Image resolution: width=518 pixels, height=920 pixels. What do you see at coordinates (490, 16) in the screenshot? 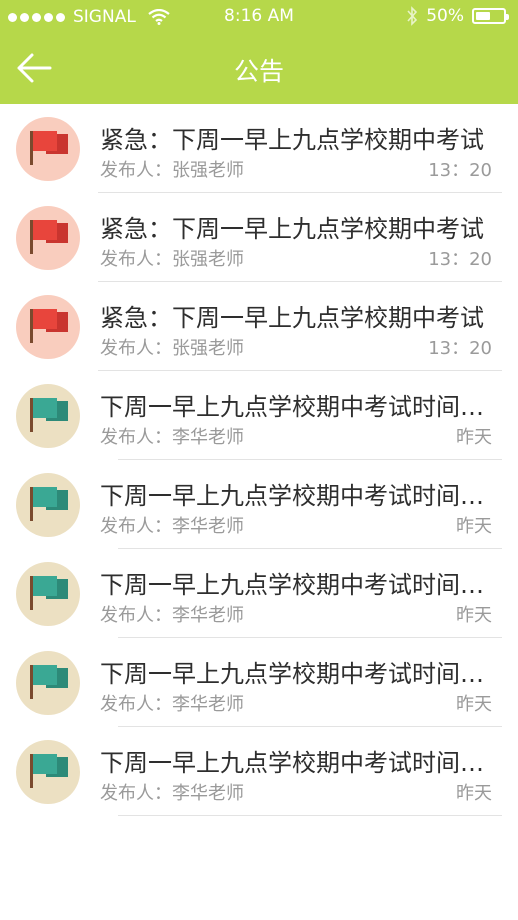
I see `battery-icon` at bounding box center [490, 16].